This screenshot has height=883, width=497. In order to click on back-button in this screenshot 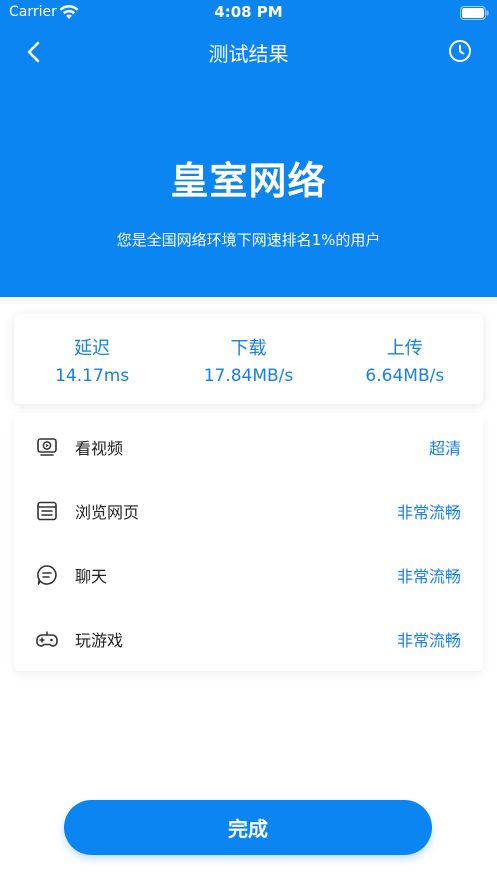, I will do `click(33, 52)`.